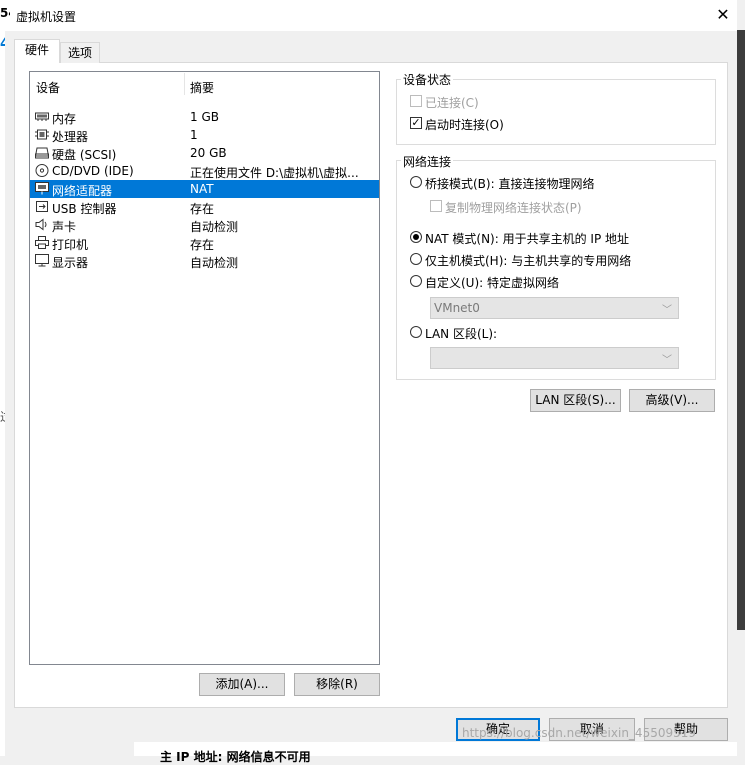 This screenshot has height=765, width=745. Describe the element at coordinates (42, 116) in the screenshot. I see `memory-icon` at that location.